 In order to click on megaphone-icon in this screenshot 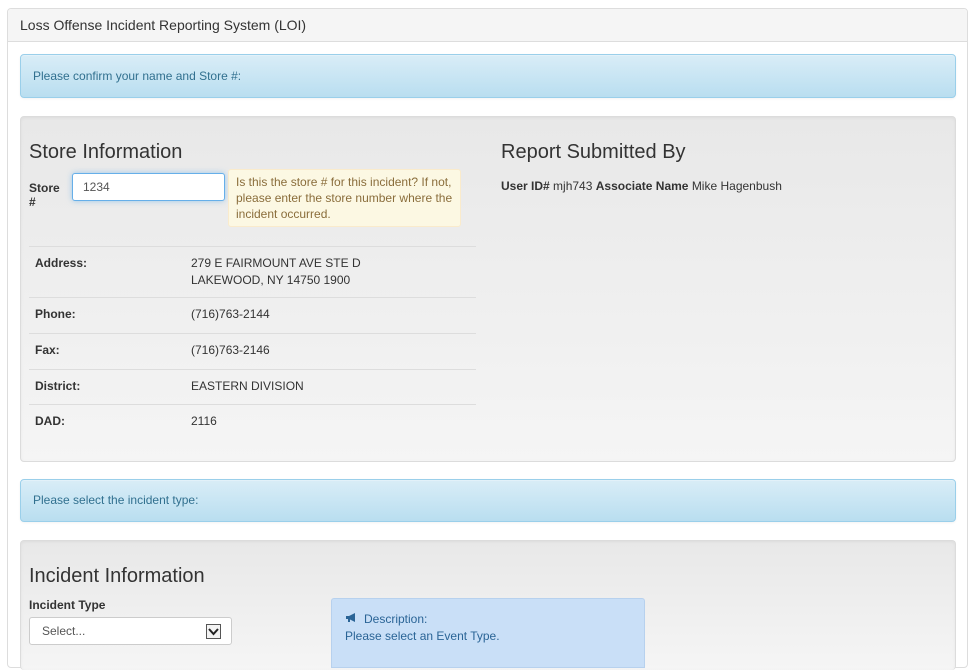, I will do `click(351, 619)`.